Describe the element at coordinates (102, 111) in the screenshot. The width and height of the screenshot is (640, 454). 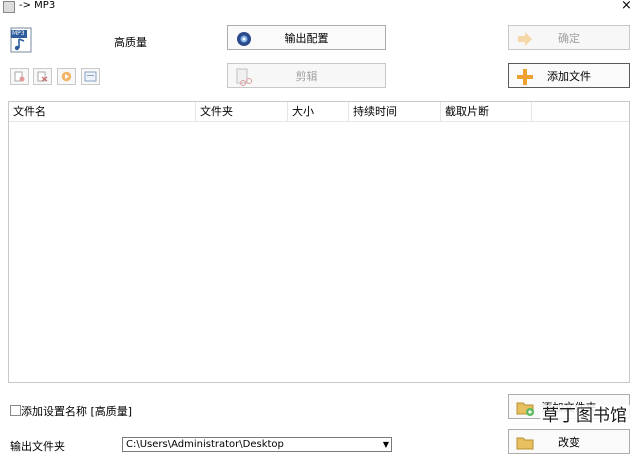
I see `column-filename: 文件名` at that location.